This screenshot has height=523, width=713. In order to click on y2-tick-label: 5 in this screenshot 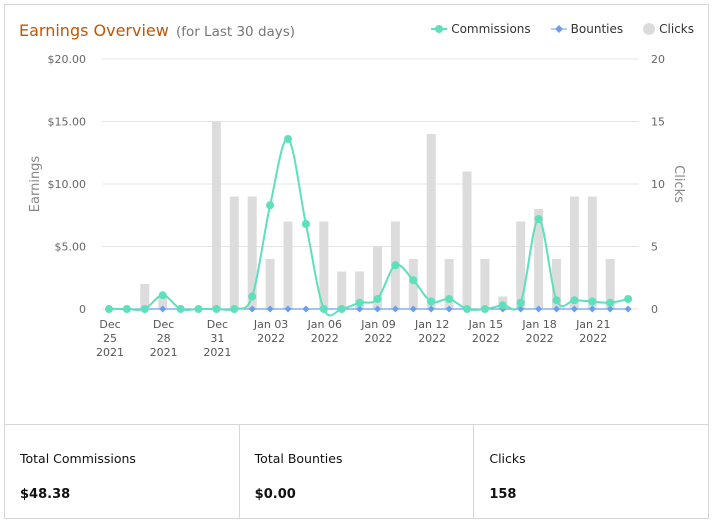, I will do `click(654, 247)`.